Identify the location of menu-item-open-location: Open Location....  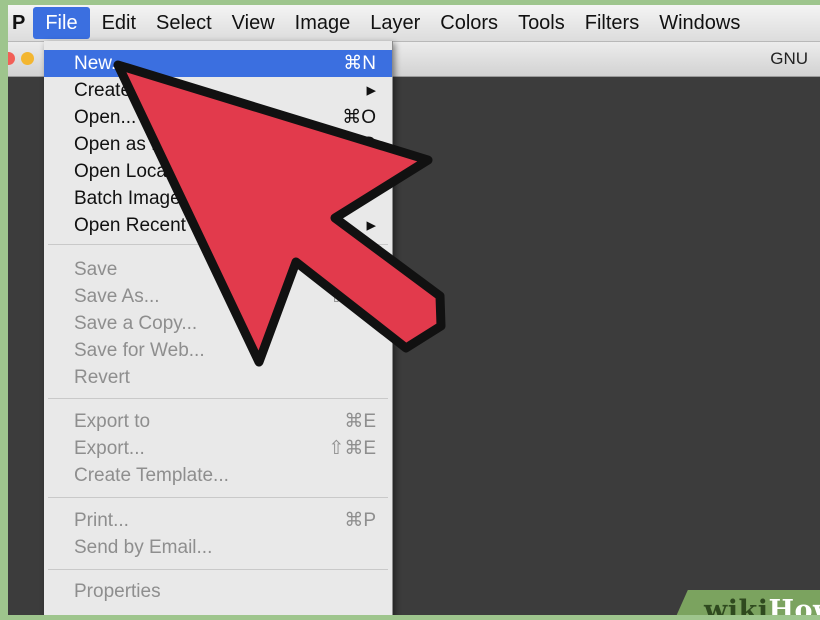
(218, 171).